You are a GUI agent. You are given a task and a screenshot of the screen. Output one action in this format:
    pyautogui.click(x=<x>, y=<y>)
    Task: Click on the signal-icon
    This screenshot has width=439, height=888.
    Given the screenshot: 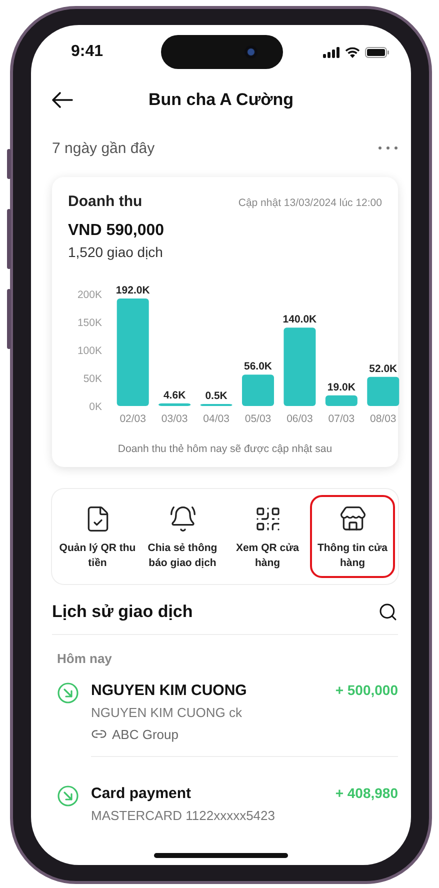 What is the action you would take?
    pyautogui.click(x=331, y=52)
    